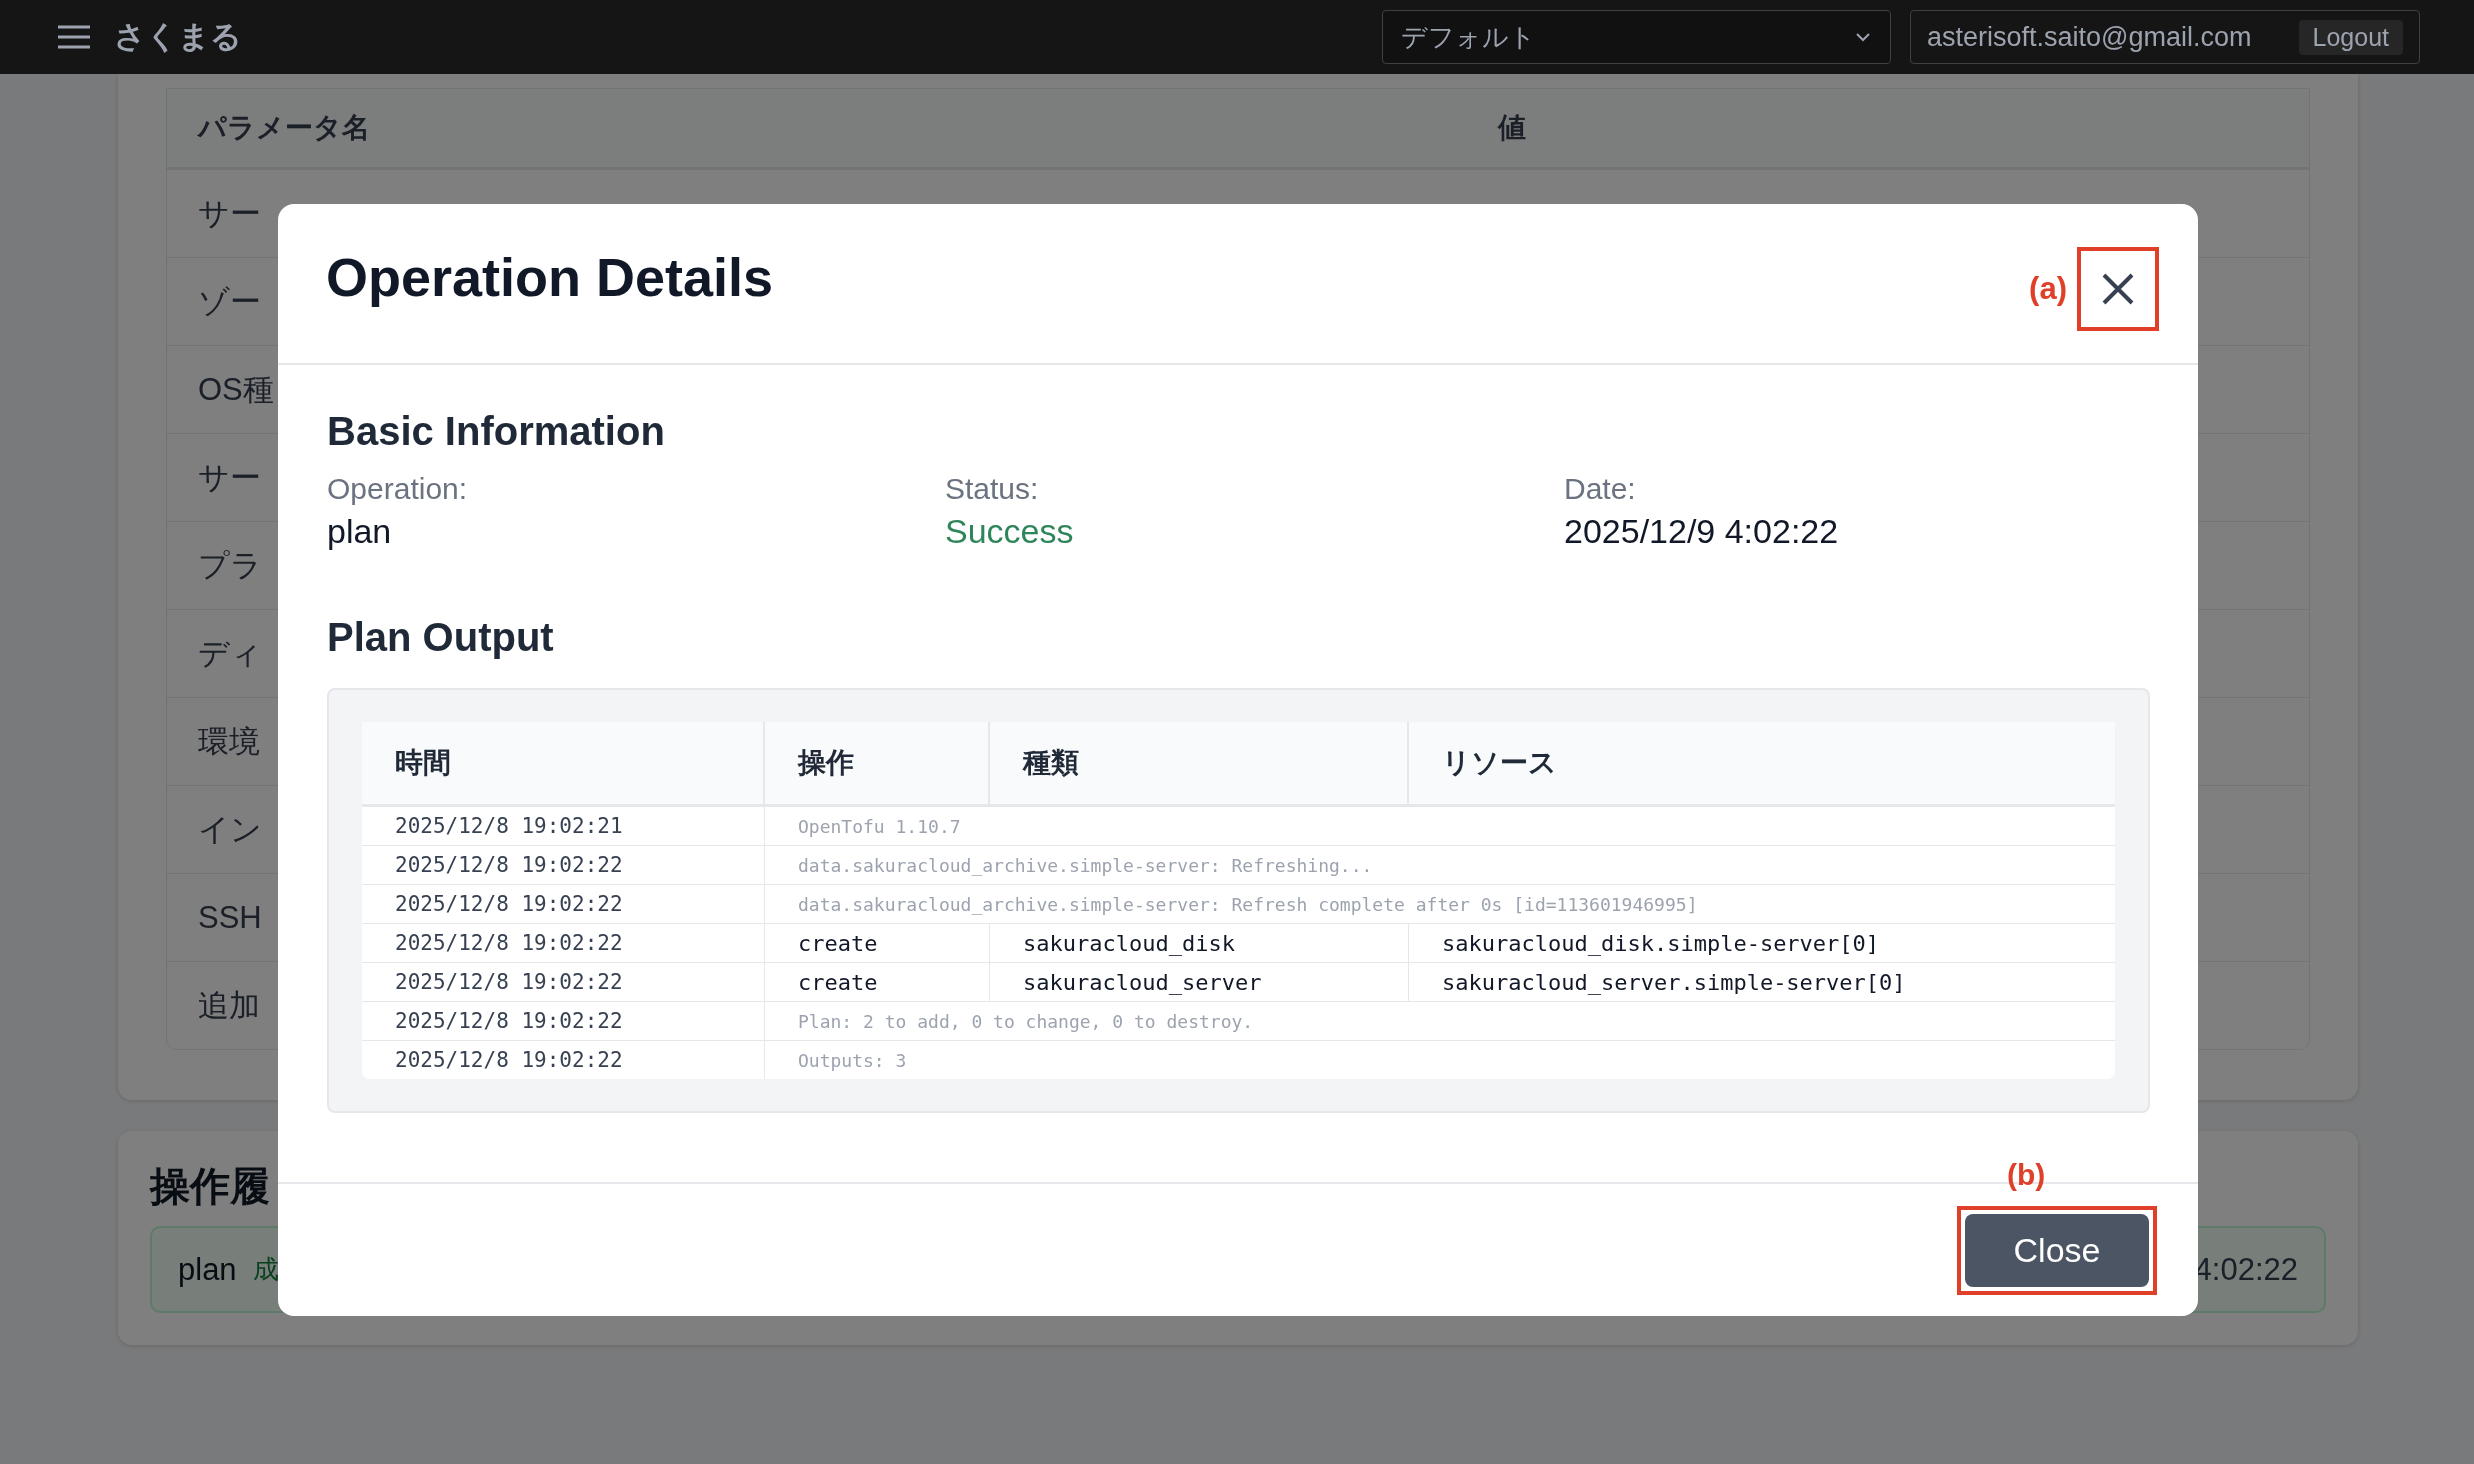 The image size is (2474, 1464). What do you see at coordinates (360, 531) in the screenshot?
I see `field-value: plan` at bounding box center [360, 531].